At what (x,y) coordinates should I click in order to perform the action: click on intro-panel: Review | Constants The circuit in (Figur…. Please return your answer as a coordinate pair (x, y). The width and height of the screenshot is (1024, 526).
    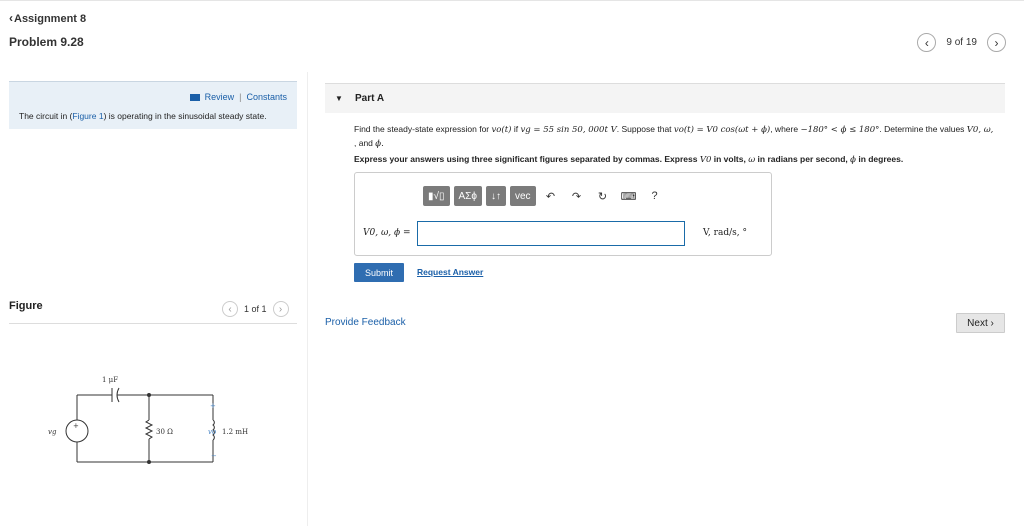
    Looking at the image, I should click on (153, 105).